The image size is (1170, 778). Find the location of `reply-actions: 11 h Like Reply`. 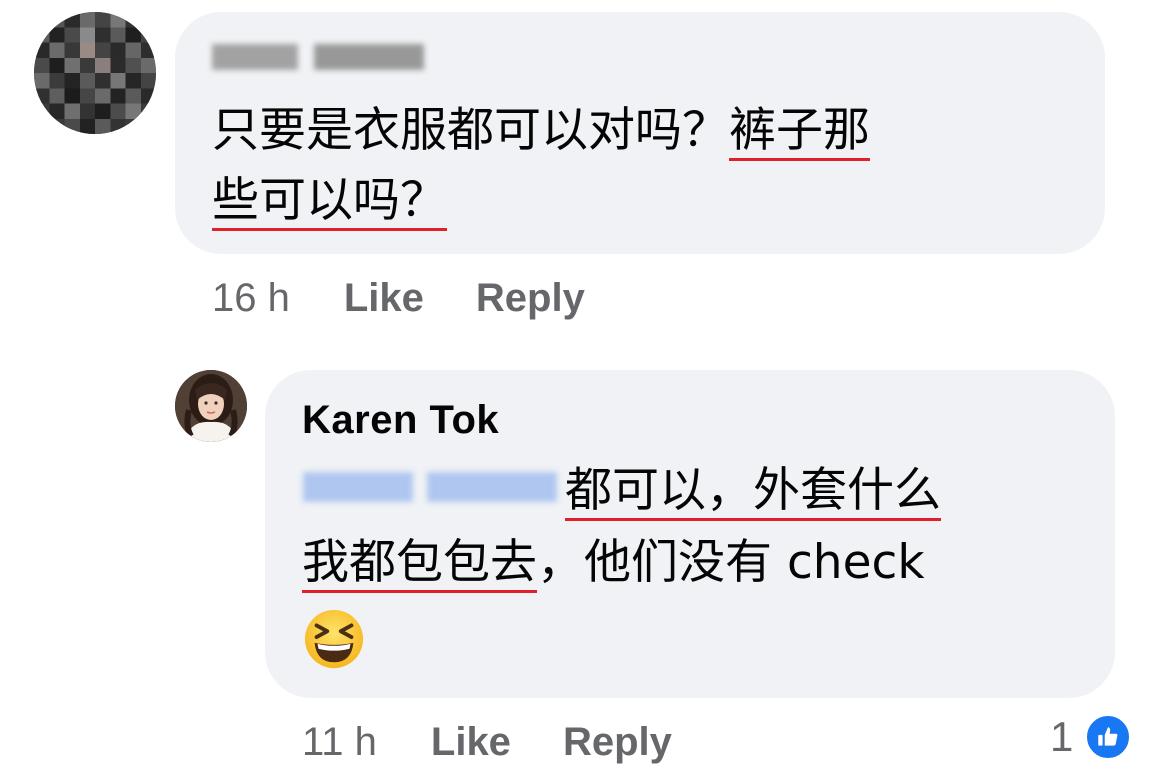

reply-actions: 11 h Like Reply is located at coordinates (487, 742).